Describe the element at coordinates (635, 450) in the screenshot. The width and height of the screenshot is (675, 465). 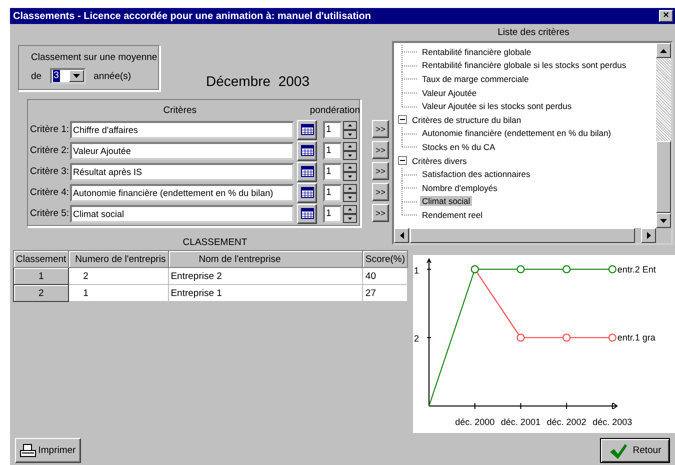
I see `back-button: Retour` at that location.